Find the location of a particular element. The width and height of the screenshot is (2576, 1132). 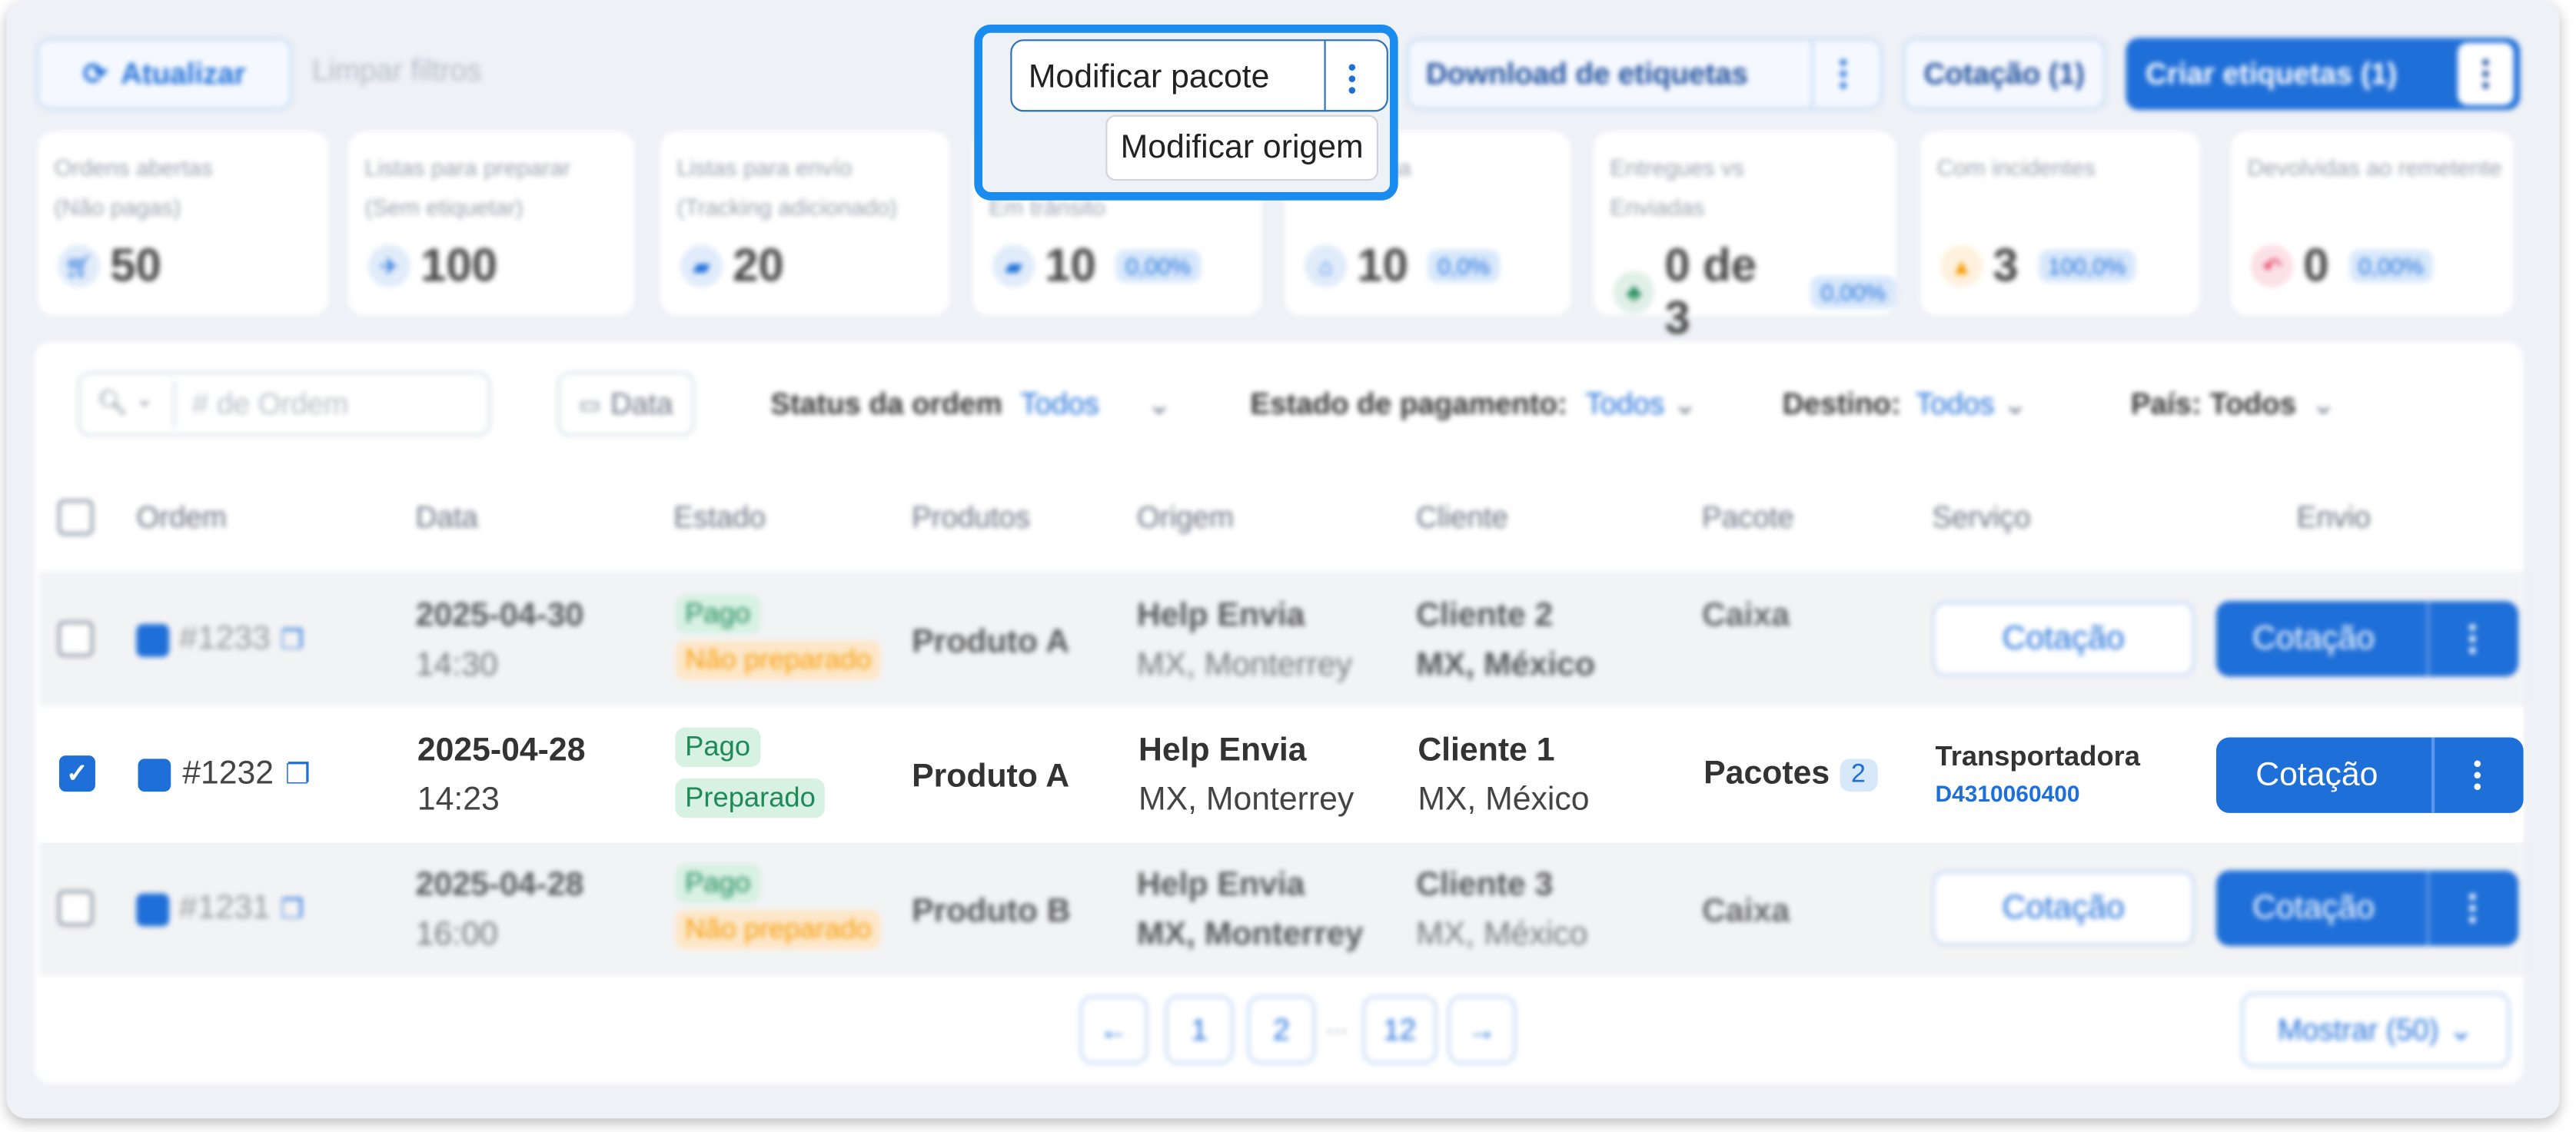

column-header-client: Cliente is located at coordinates (1462, 518).